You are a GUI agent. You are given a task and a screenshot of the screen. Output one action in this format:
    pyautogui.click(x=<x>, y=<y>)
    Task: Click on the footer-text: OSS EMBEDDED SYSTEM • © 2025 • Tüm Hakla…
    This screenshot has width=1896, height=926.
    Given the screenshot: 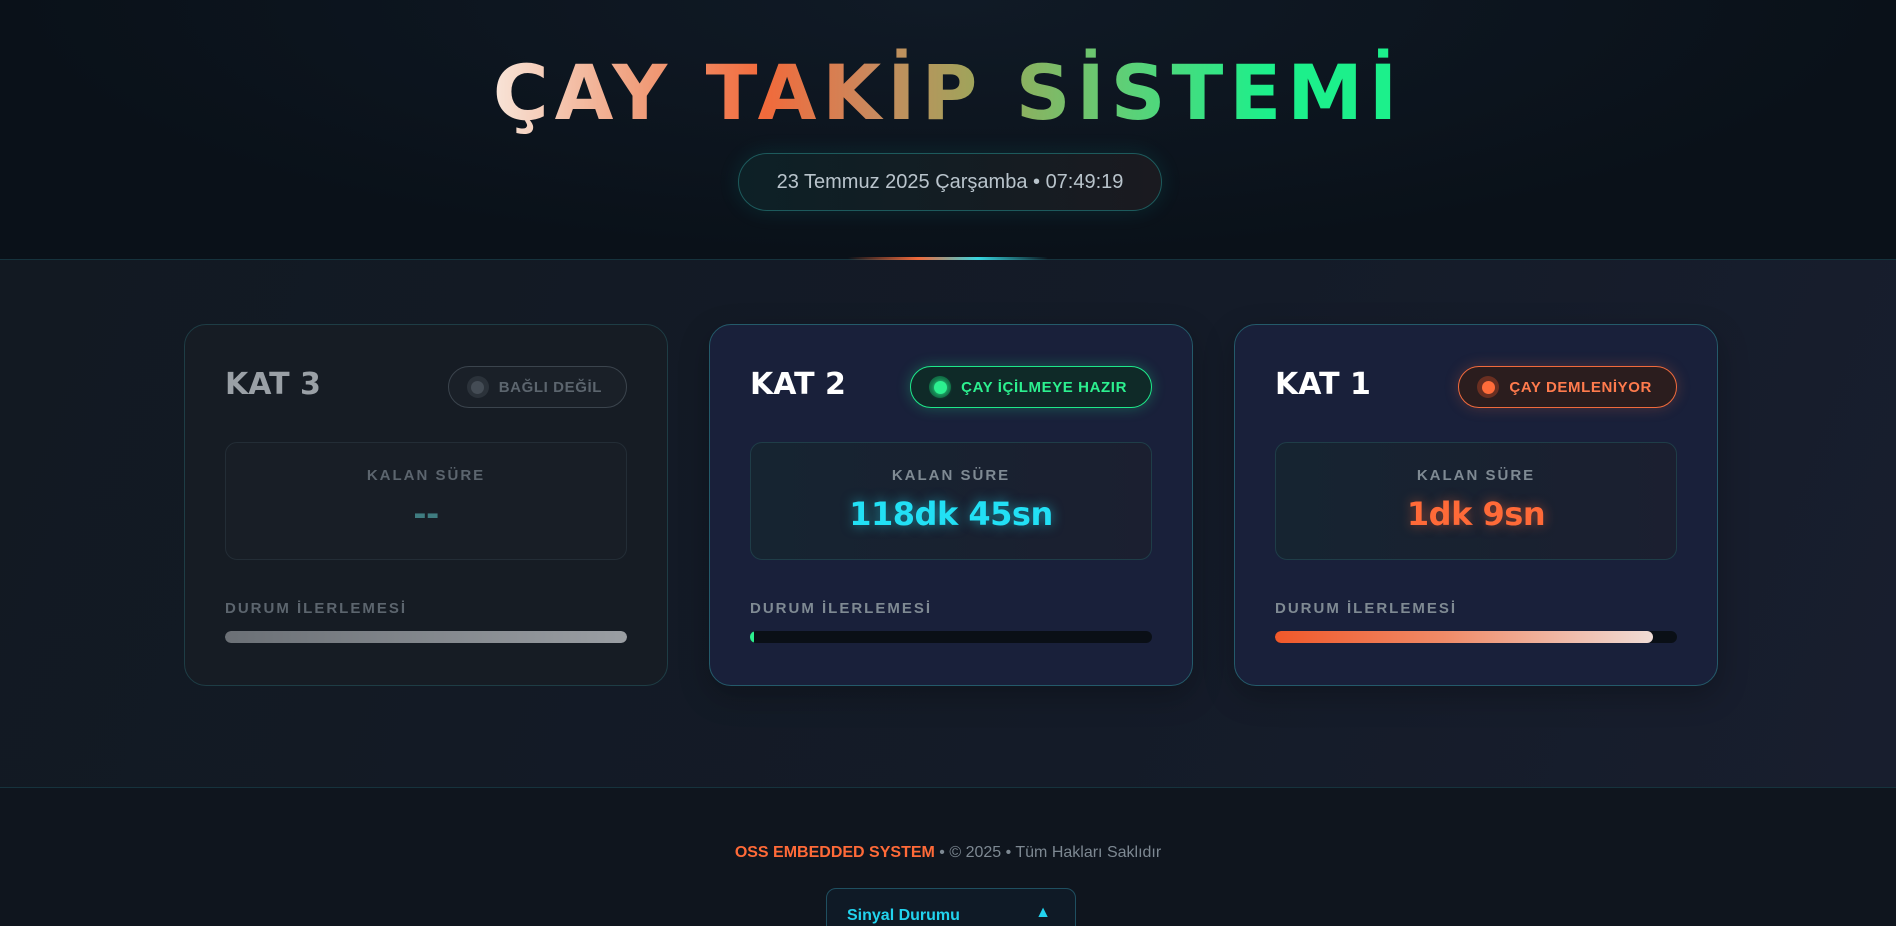 What is the action you would take?
    pyautogui.click(x=948, y=853)
    